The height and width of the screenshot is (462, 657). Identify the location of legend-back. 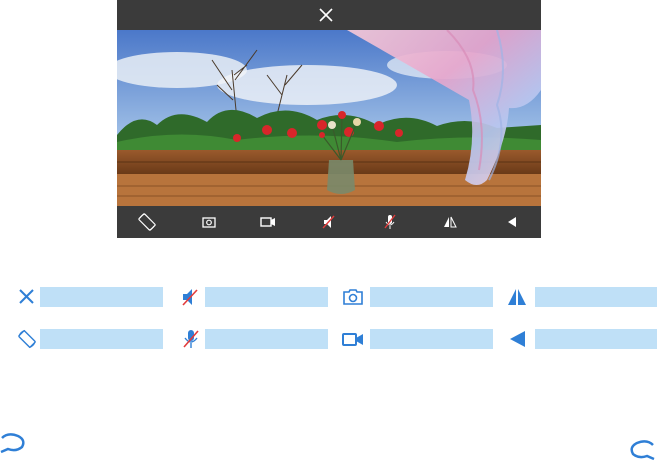
(581, 339).